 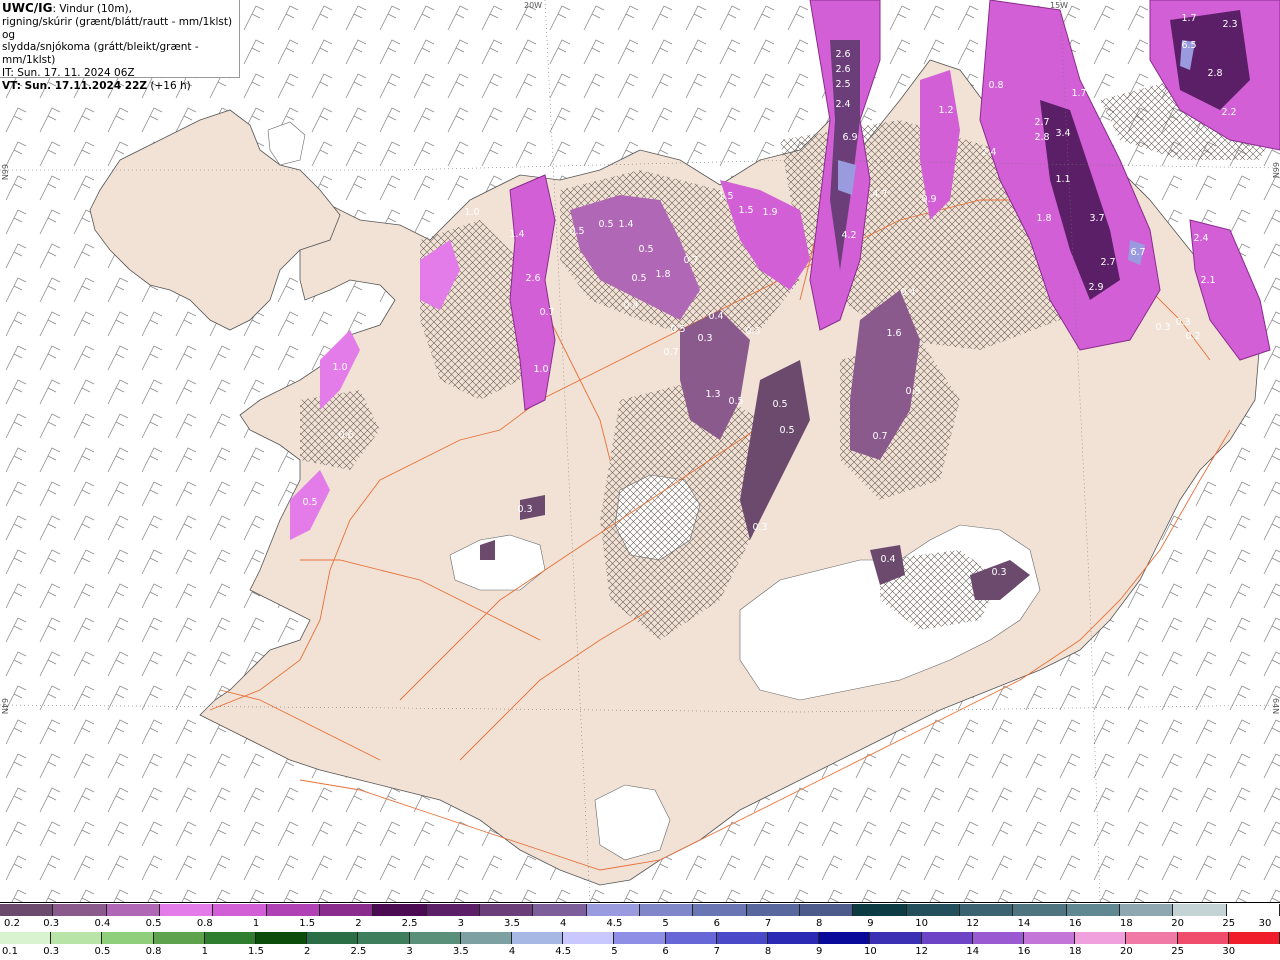 I want to click on precip-value-label: 4.7, so click(x=879, y=194).